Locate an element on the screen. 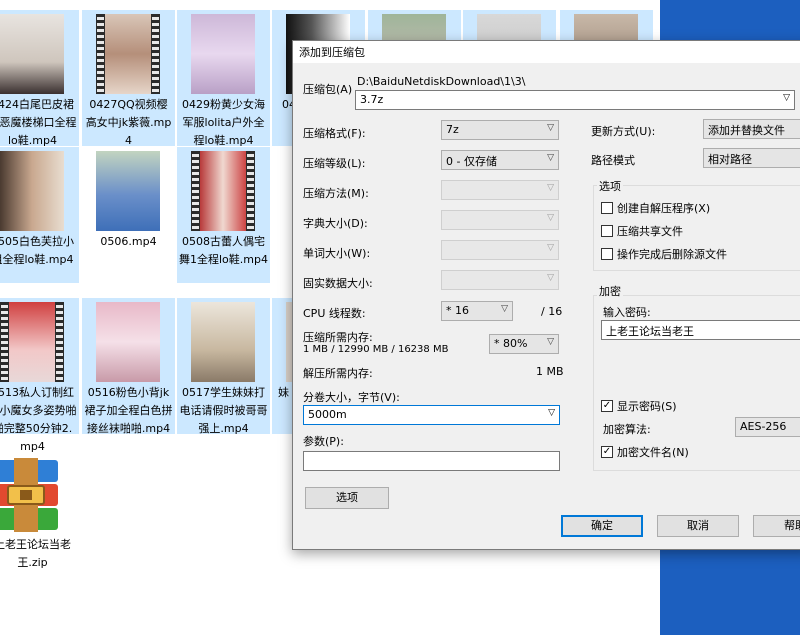  format-label: 压缩格式(F): is located at coordinates (334, 133).